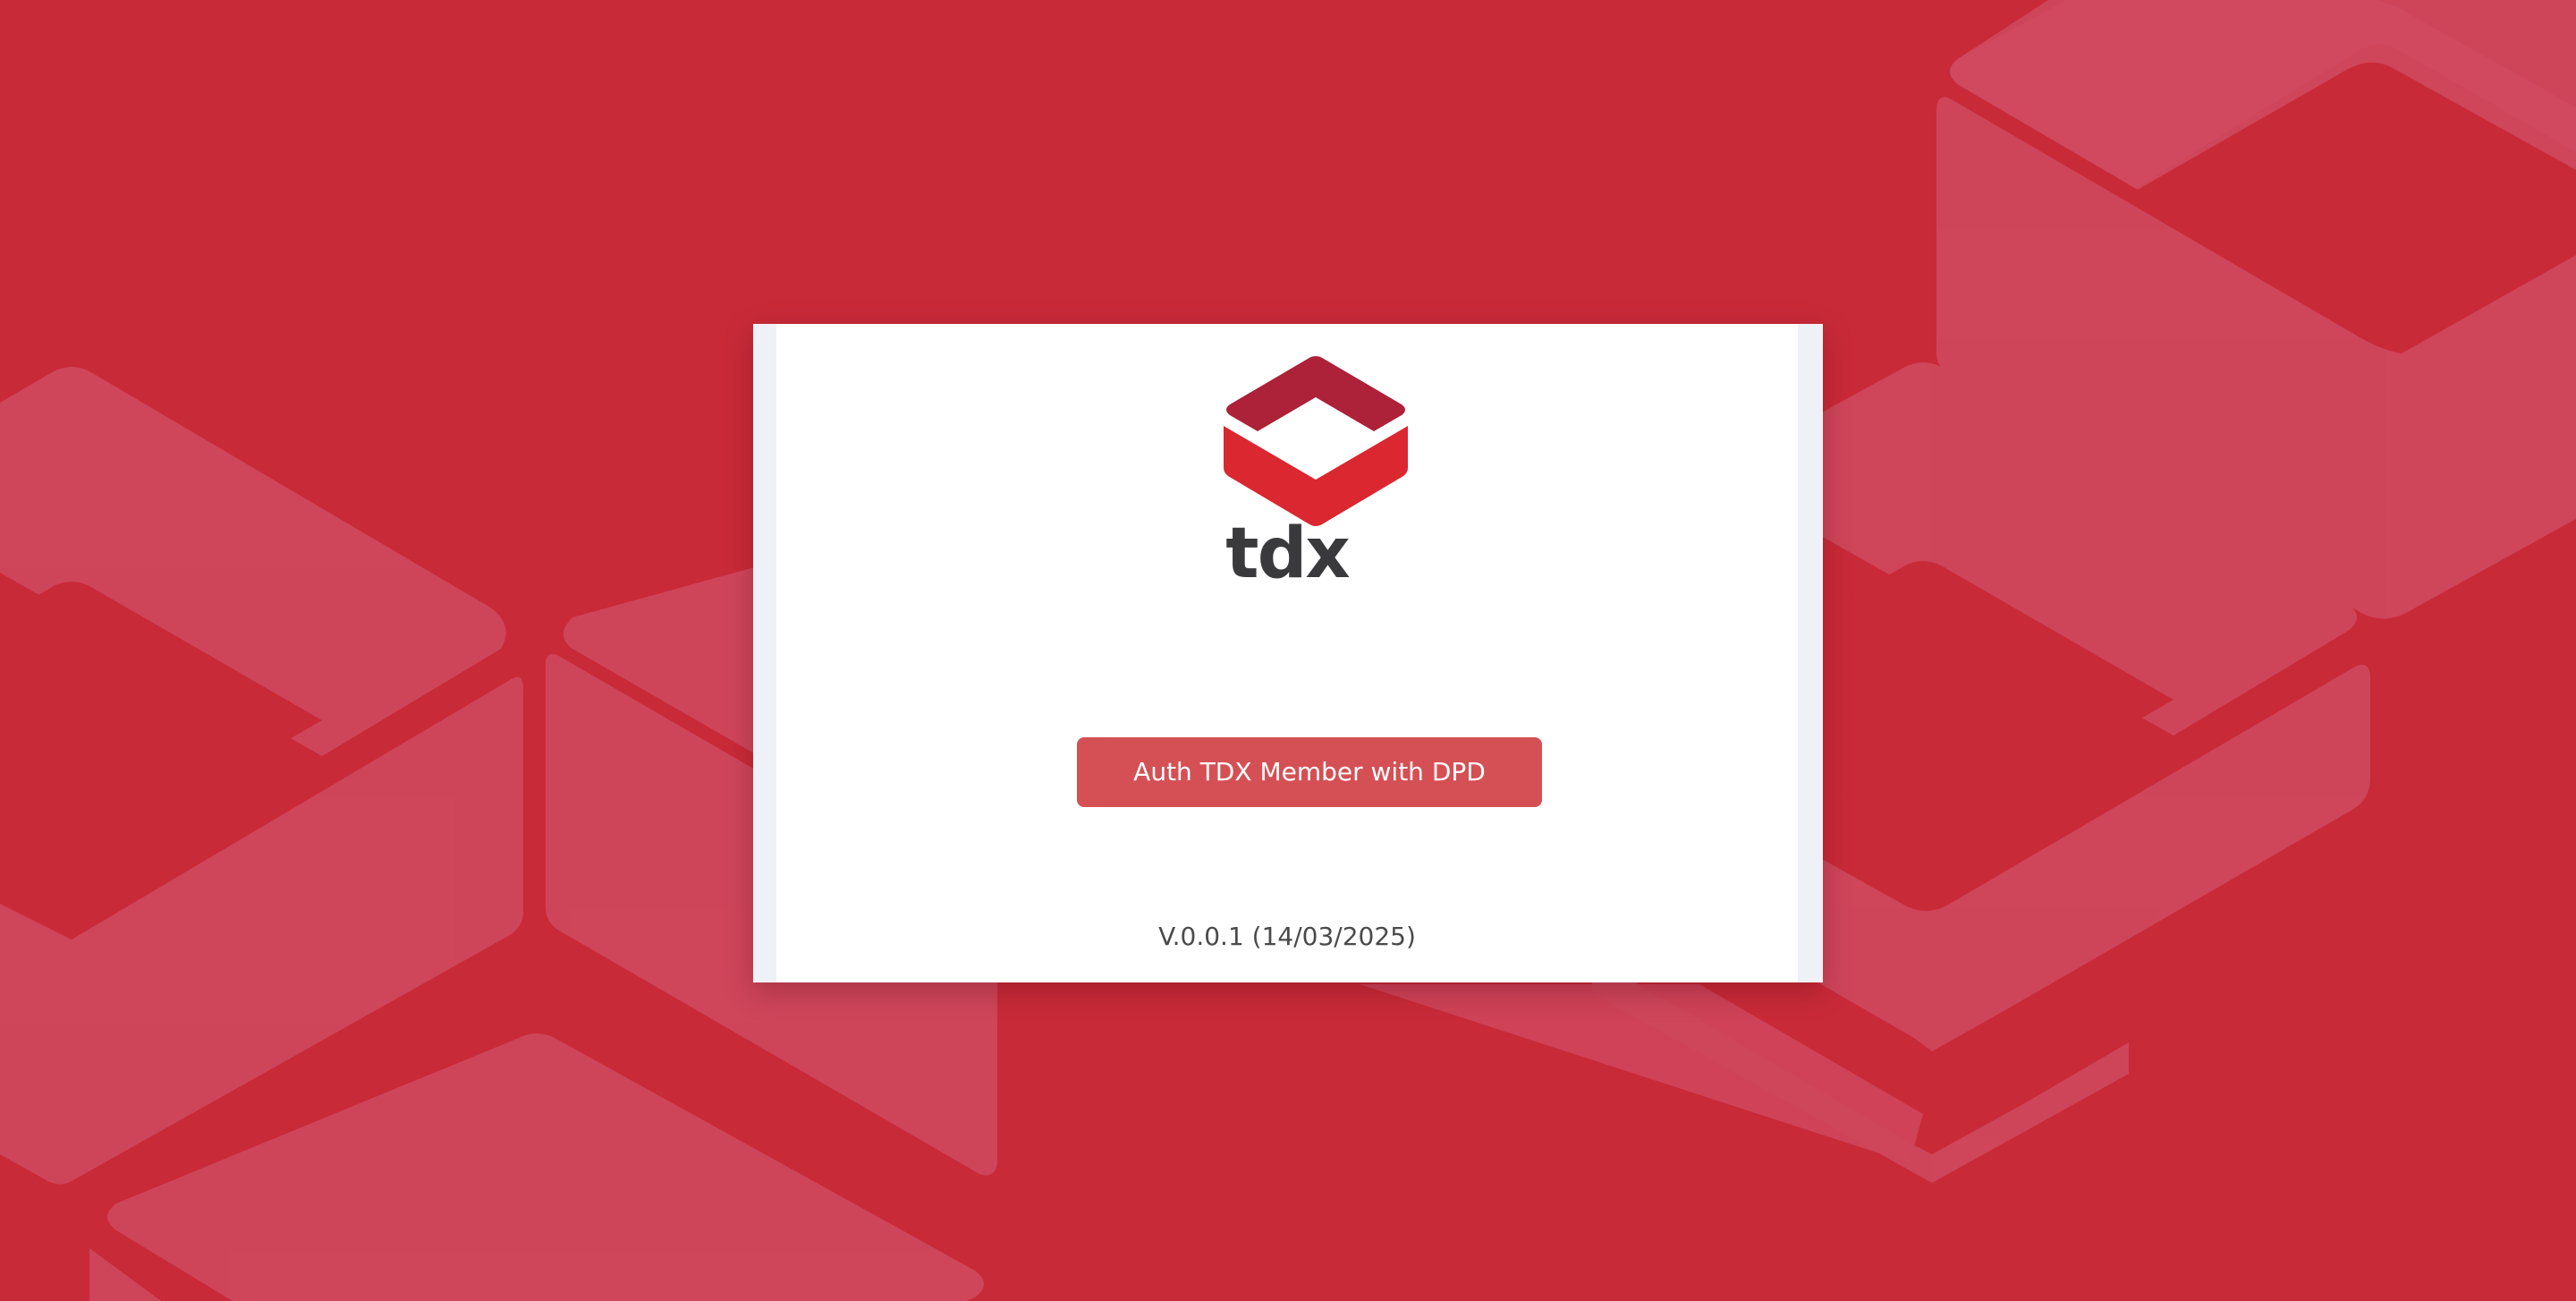 The image size is (2576, 1301). What do you see at coordinates (1309, 772) in the screenshot?
I see `auth-tdx-member-button: Auth TDX Member with DPD` at bounding box center [1309, 772].